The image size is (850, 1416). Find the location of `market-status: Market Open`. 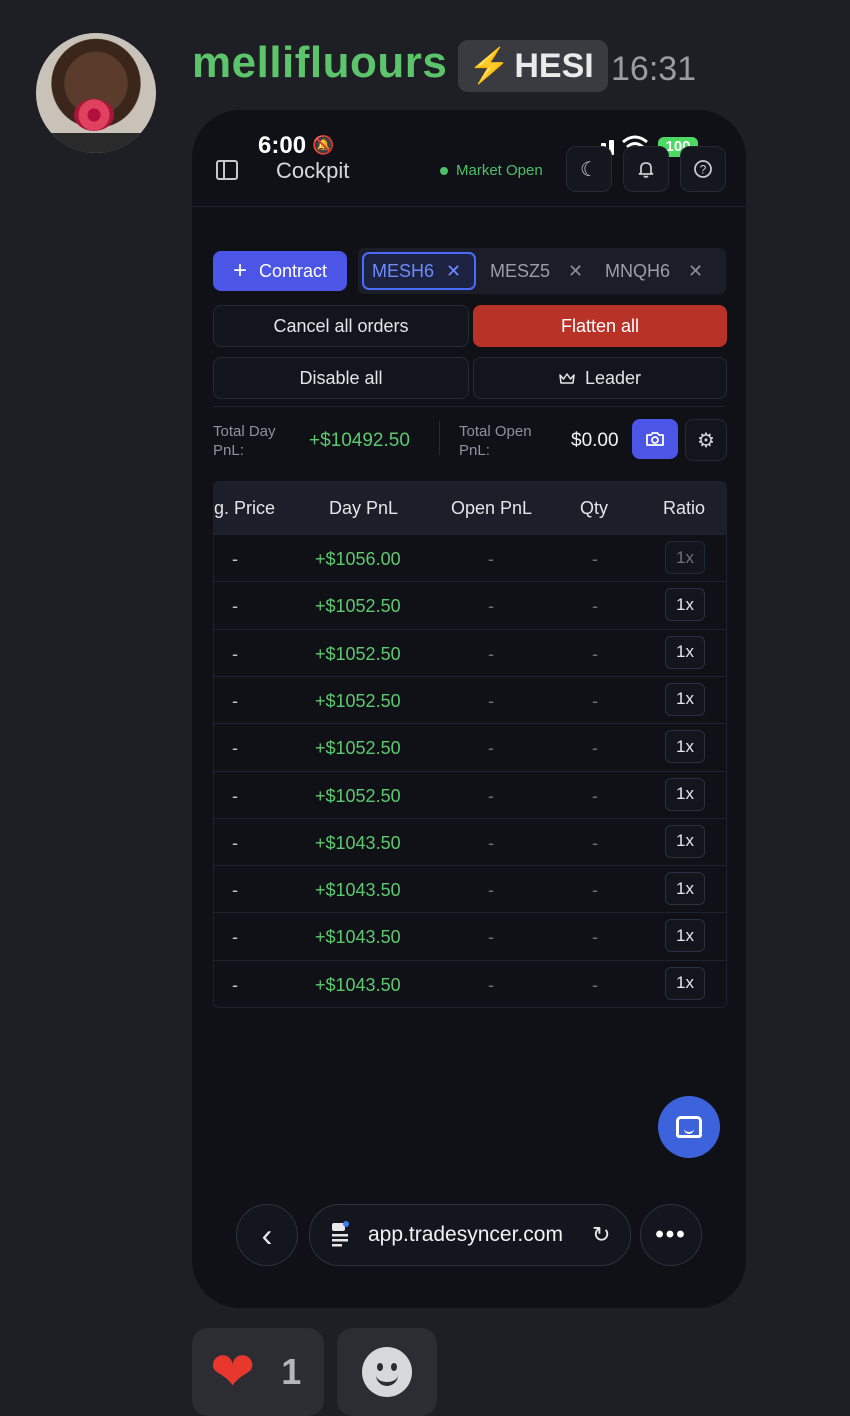

market-status: Market Open is located at coordinates (491, 170).